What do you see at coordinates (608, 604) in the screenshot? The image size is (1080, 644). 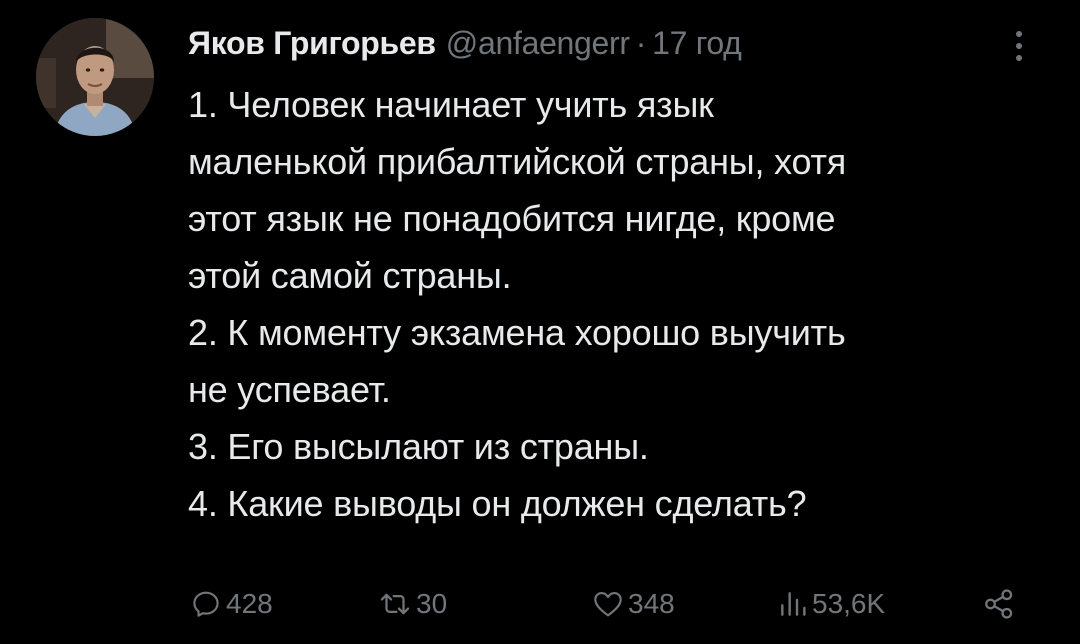 I see `heart-icon` at bounding box center [608, 604].